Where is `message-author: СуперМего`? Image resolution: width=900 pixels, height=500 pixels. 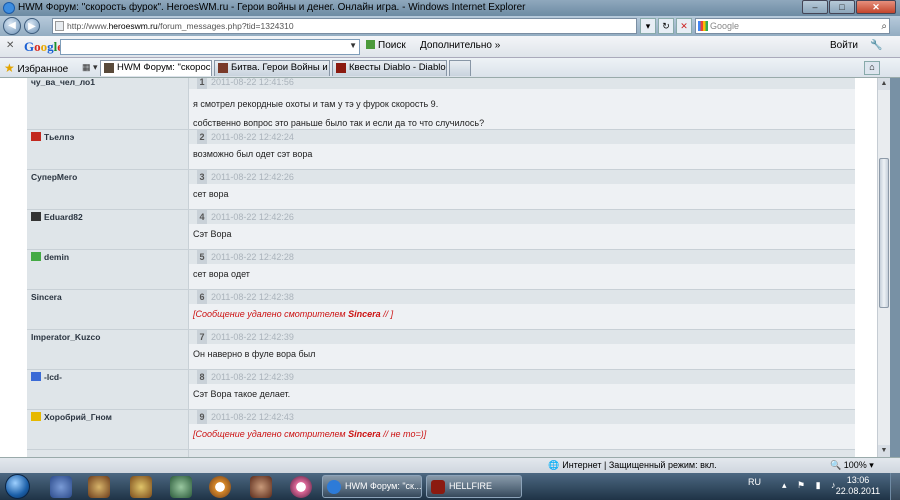
message-author: СуперМего is located at coordinates (108, 190).